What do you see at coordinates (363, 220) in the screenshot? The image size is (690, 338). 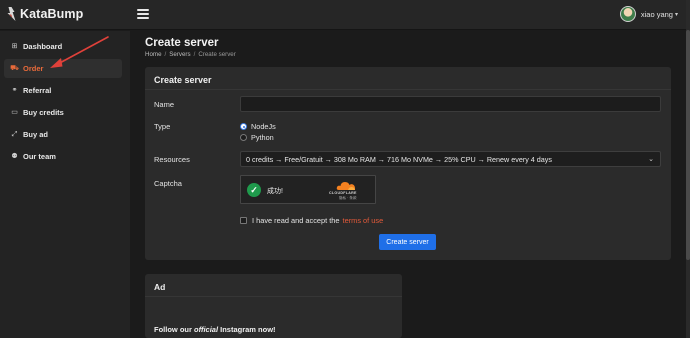 I see `terms-link: terms of use` at bounding box center [363, 220].